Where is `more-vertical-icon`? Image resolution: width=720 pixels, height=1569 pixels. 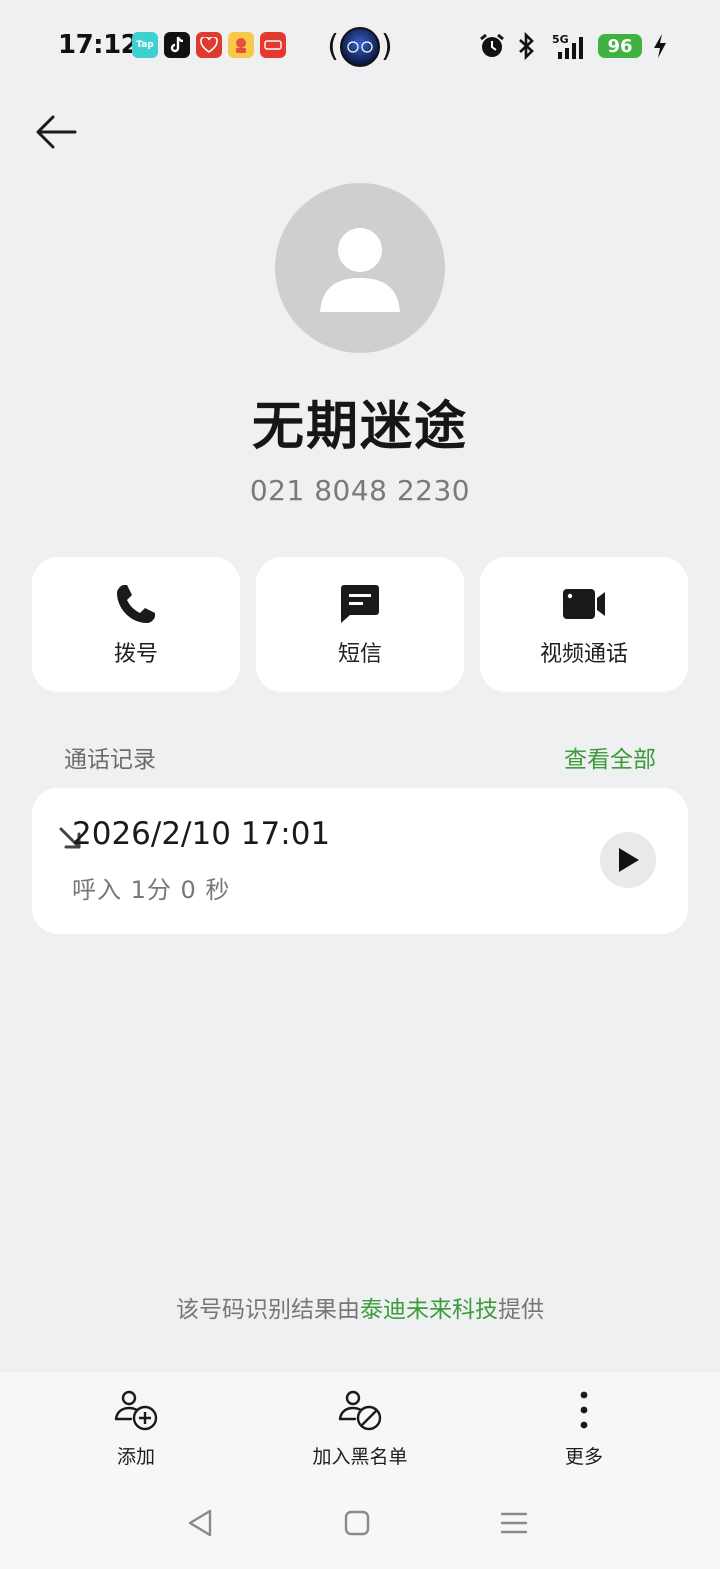
more-vertical-icon is located at coordinates (584, 1410).